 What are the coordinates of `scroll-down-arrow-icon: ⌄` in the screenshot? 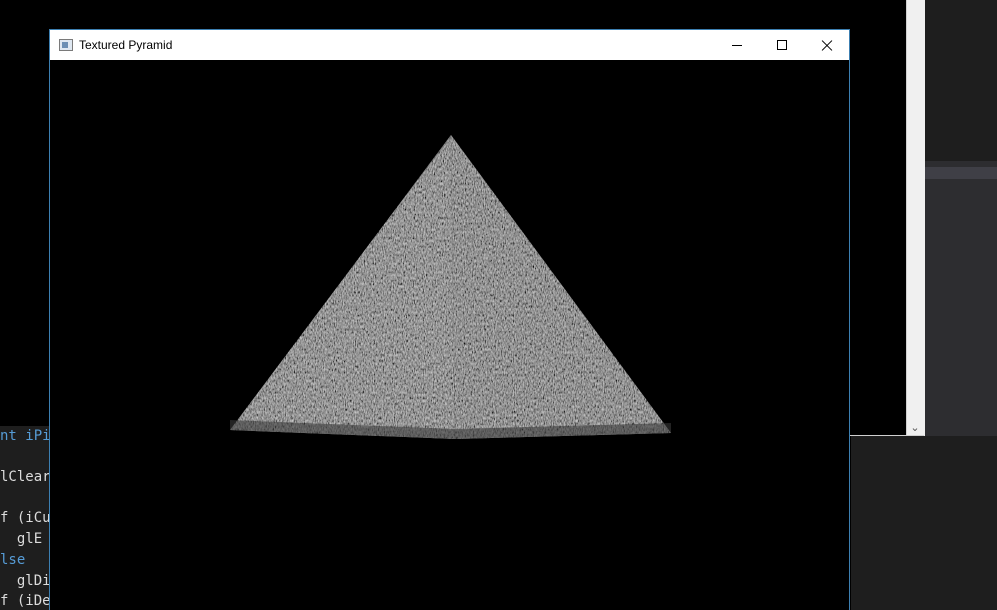 It's located at (915, 428).